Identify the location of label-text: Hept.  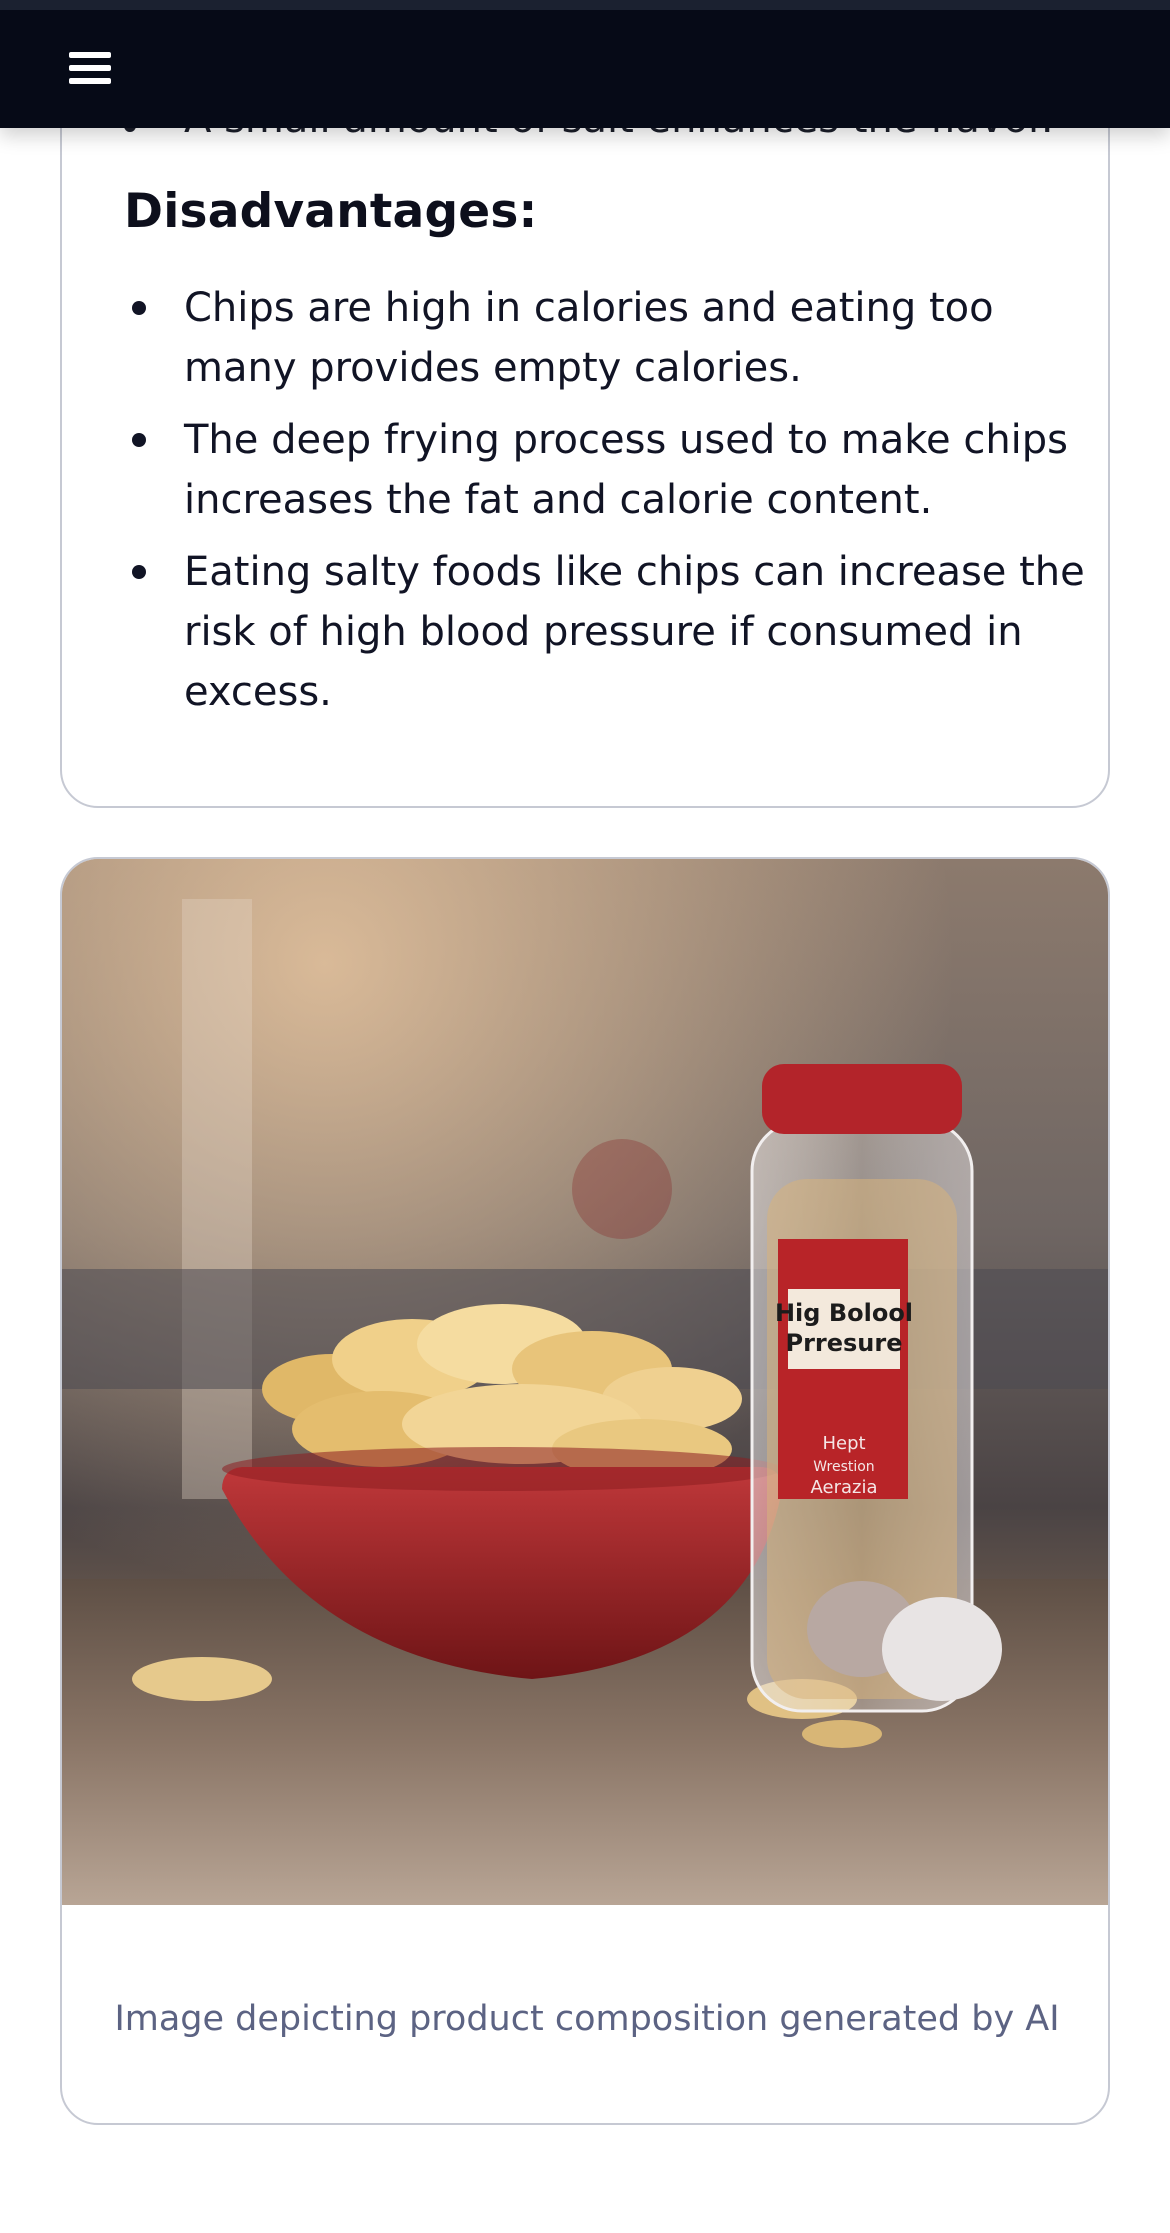
(843, 1443).